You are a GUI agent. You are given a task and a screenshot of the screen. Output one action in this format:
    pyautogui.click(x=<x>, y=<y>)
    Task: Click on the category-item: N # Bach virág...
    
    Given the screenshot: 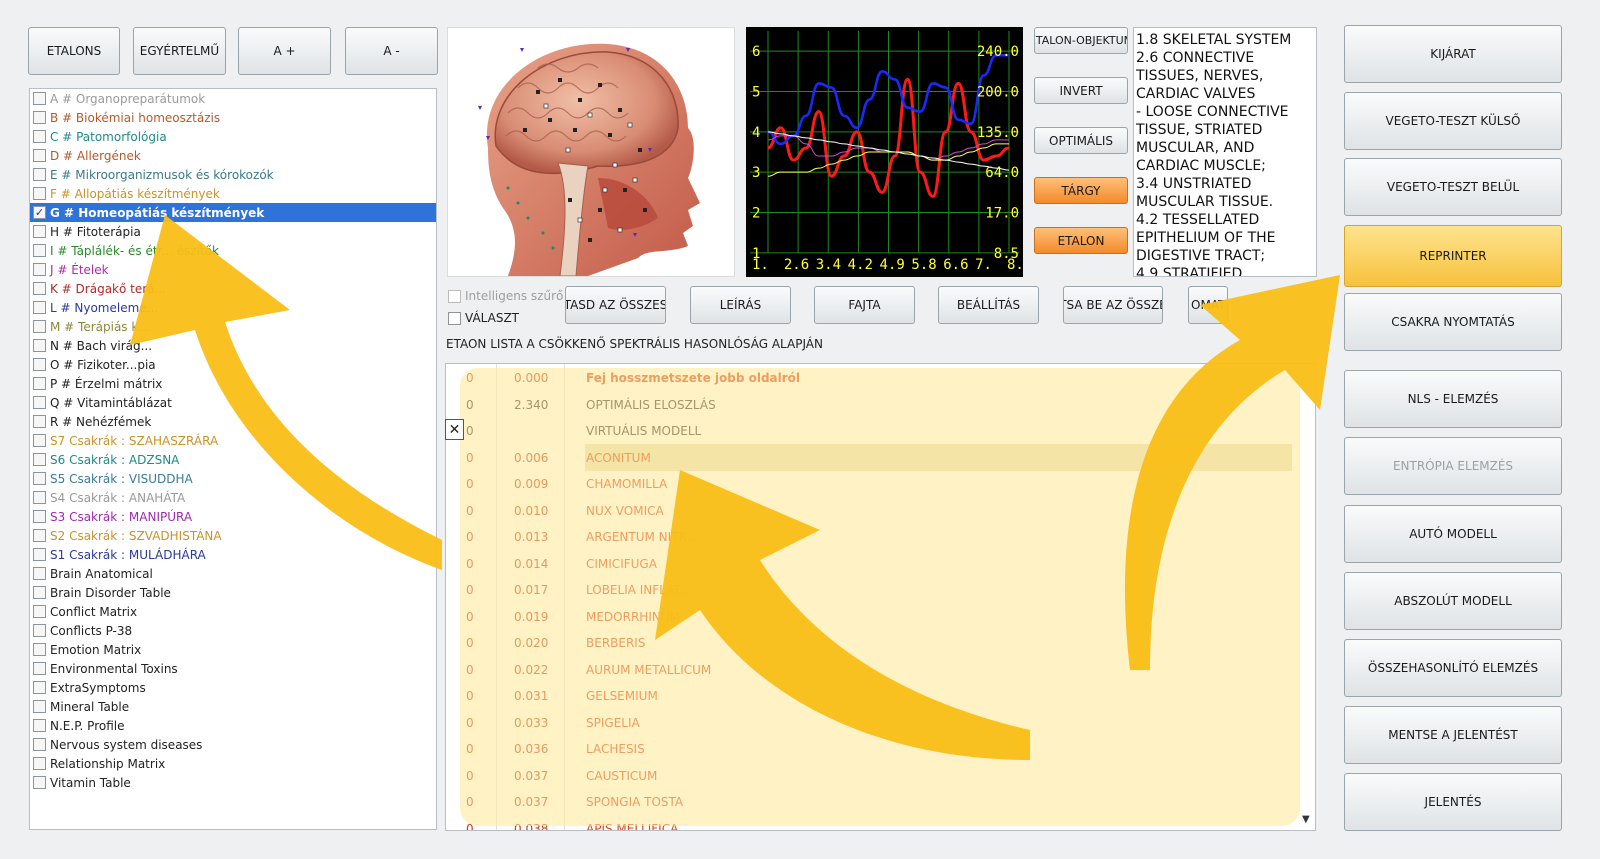 What is the action you would take?
    pyautogui.click(x=233, y=345)
    